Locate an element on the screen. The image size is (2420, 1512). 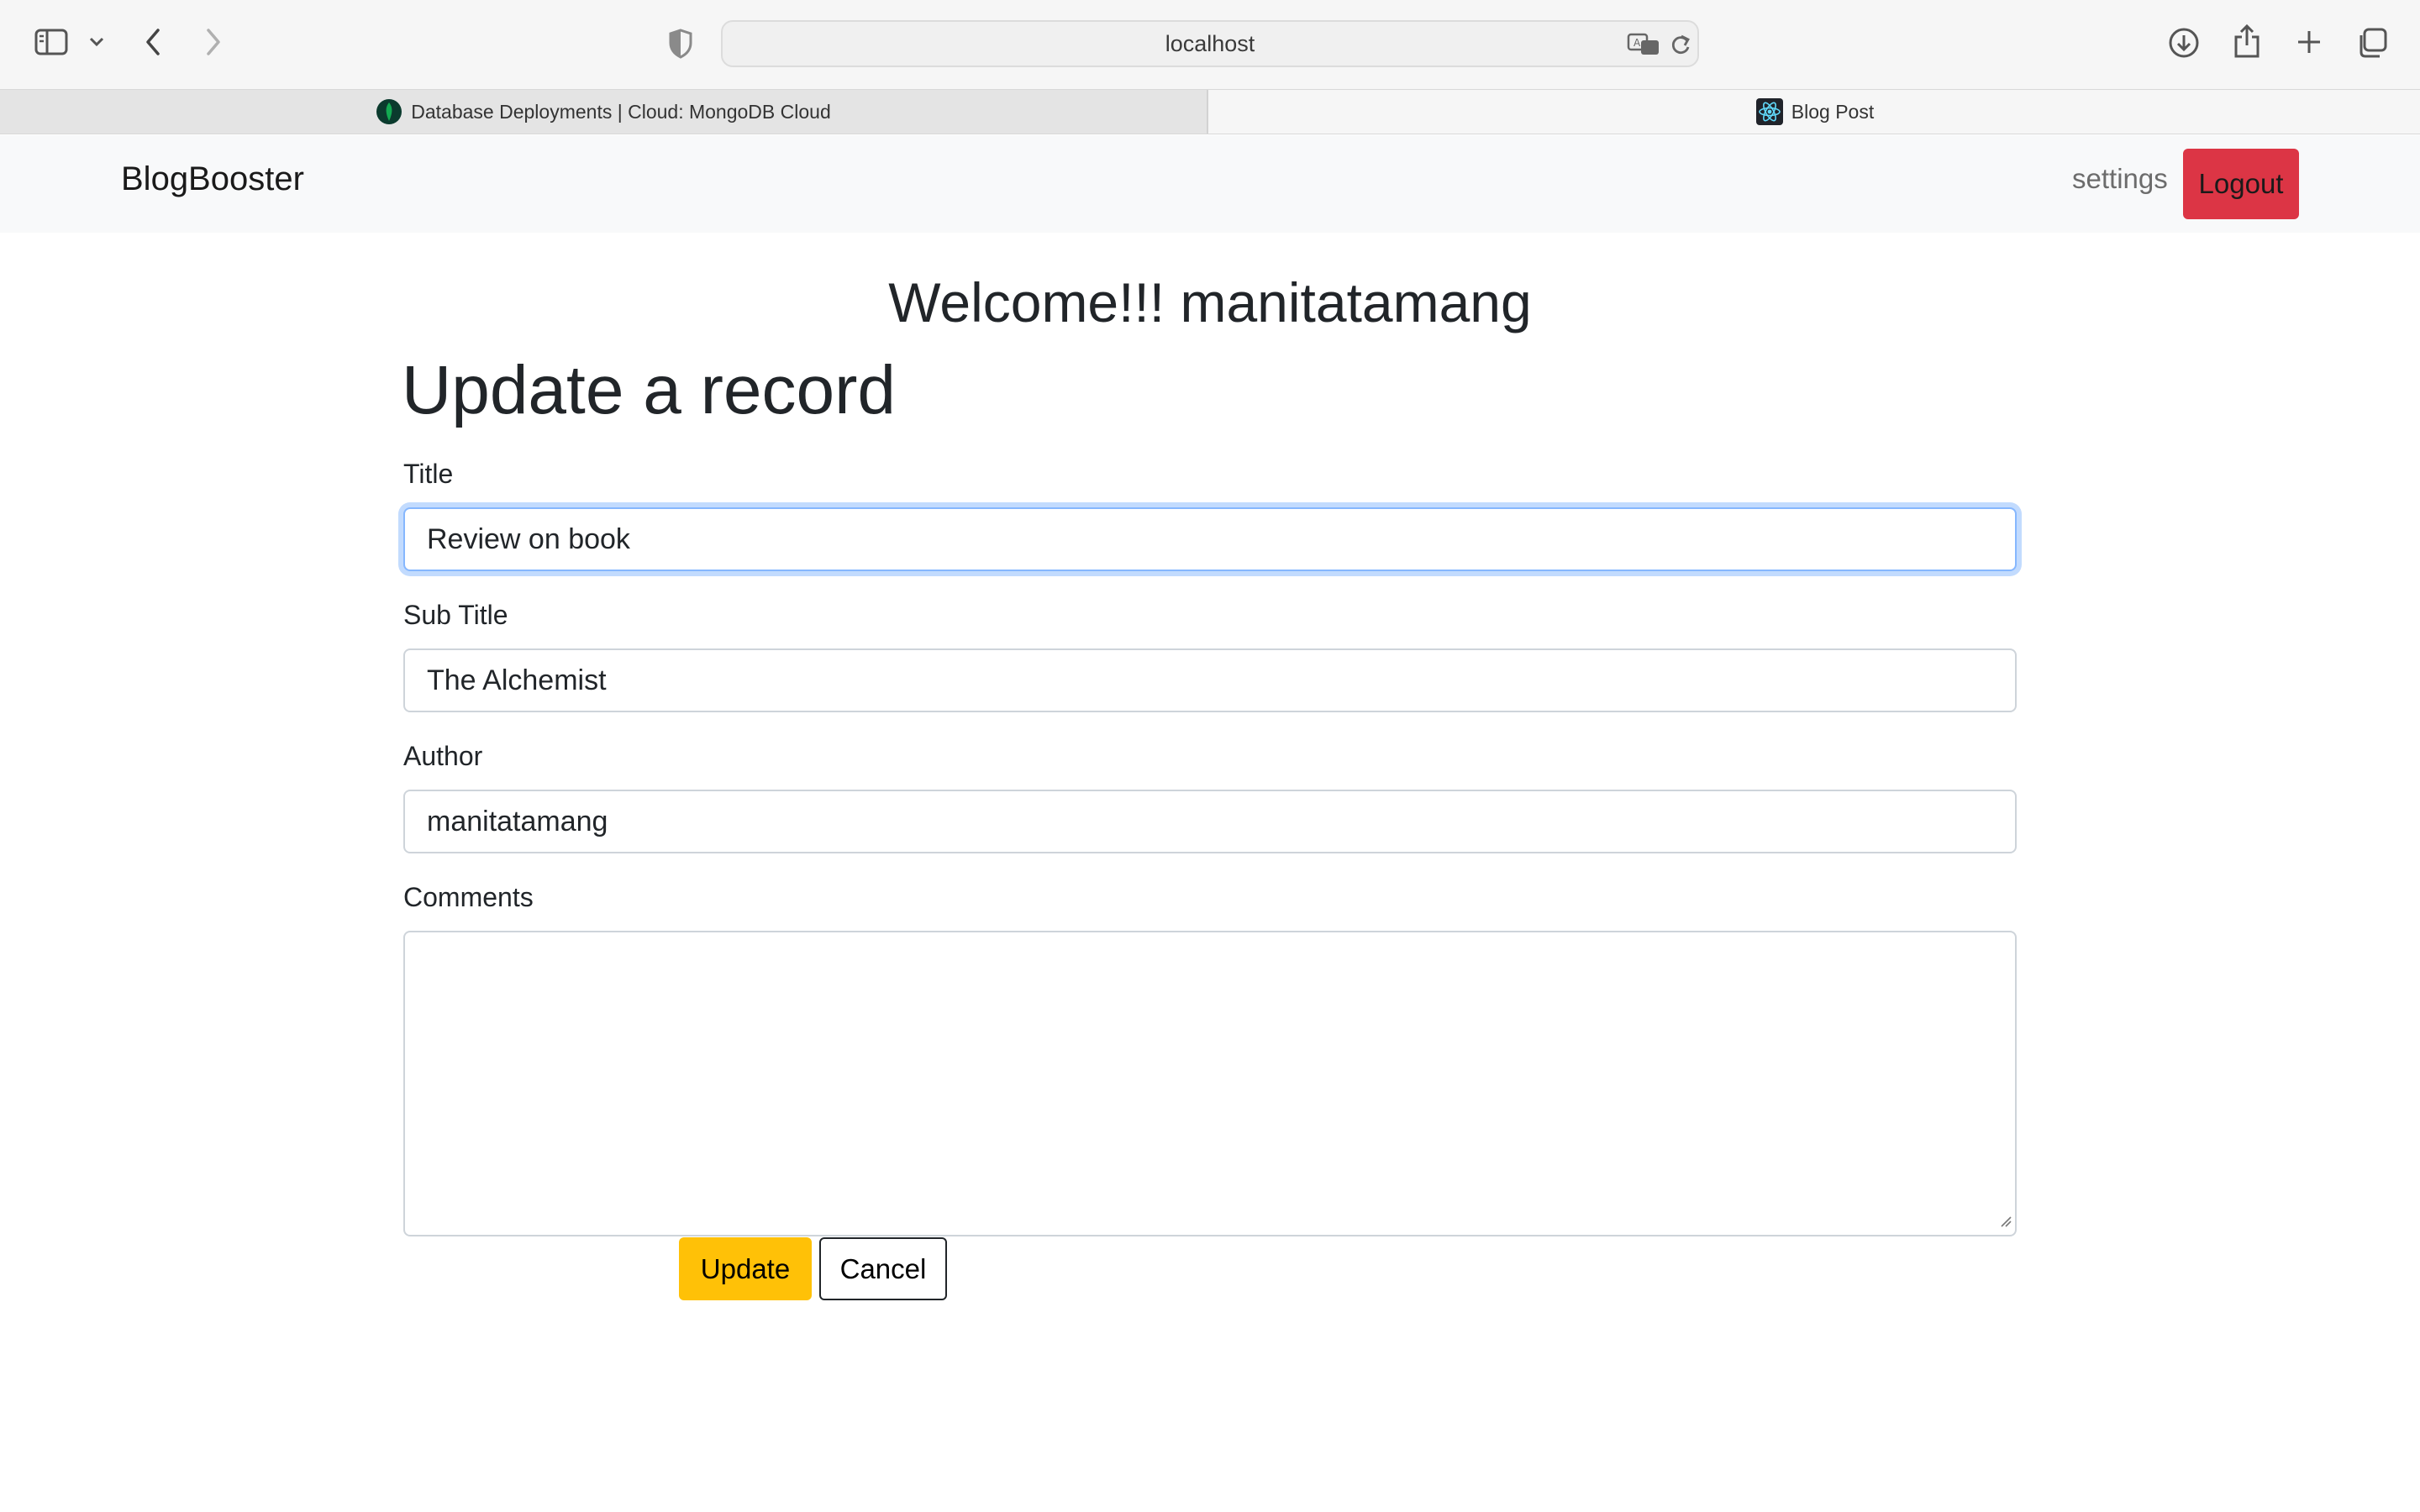
browser-toolbar: localhost A is located at coordinates (1210, 44).